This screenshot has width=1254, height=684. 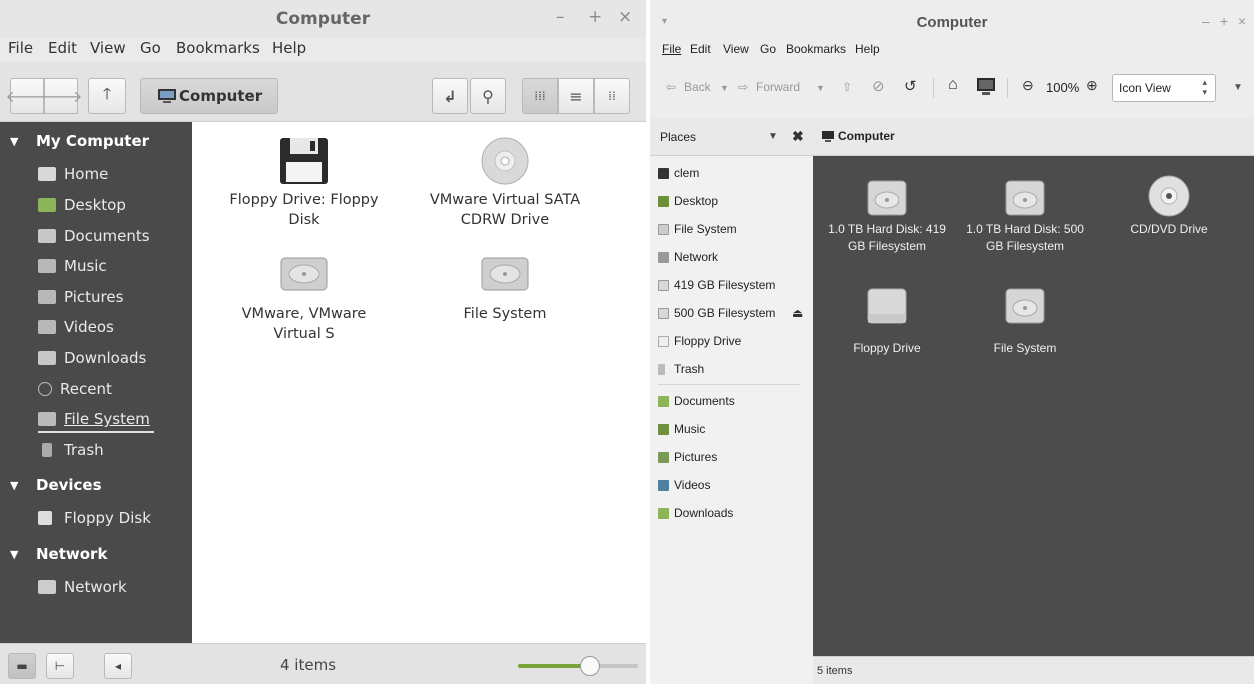 I want to click on sidebar-item-label: Desktop, so click(x=95, y=205).